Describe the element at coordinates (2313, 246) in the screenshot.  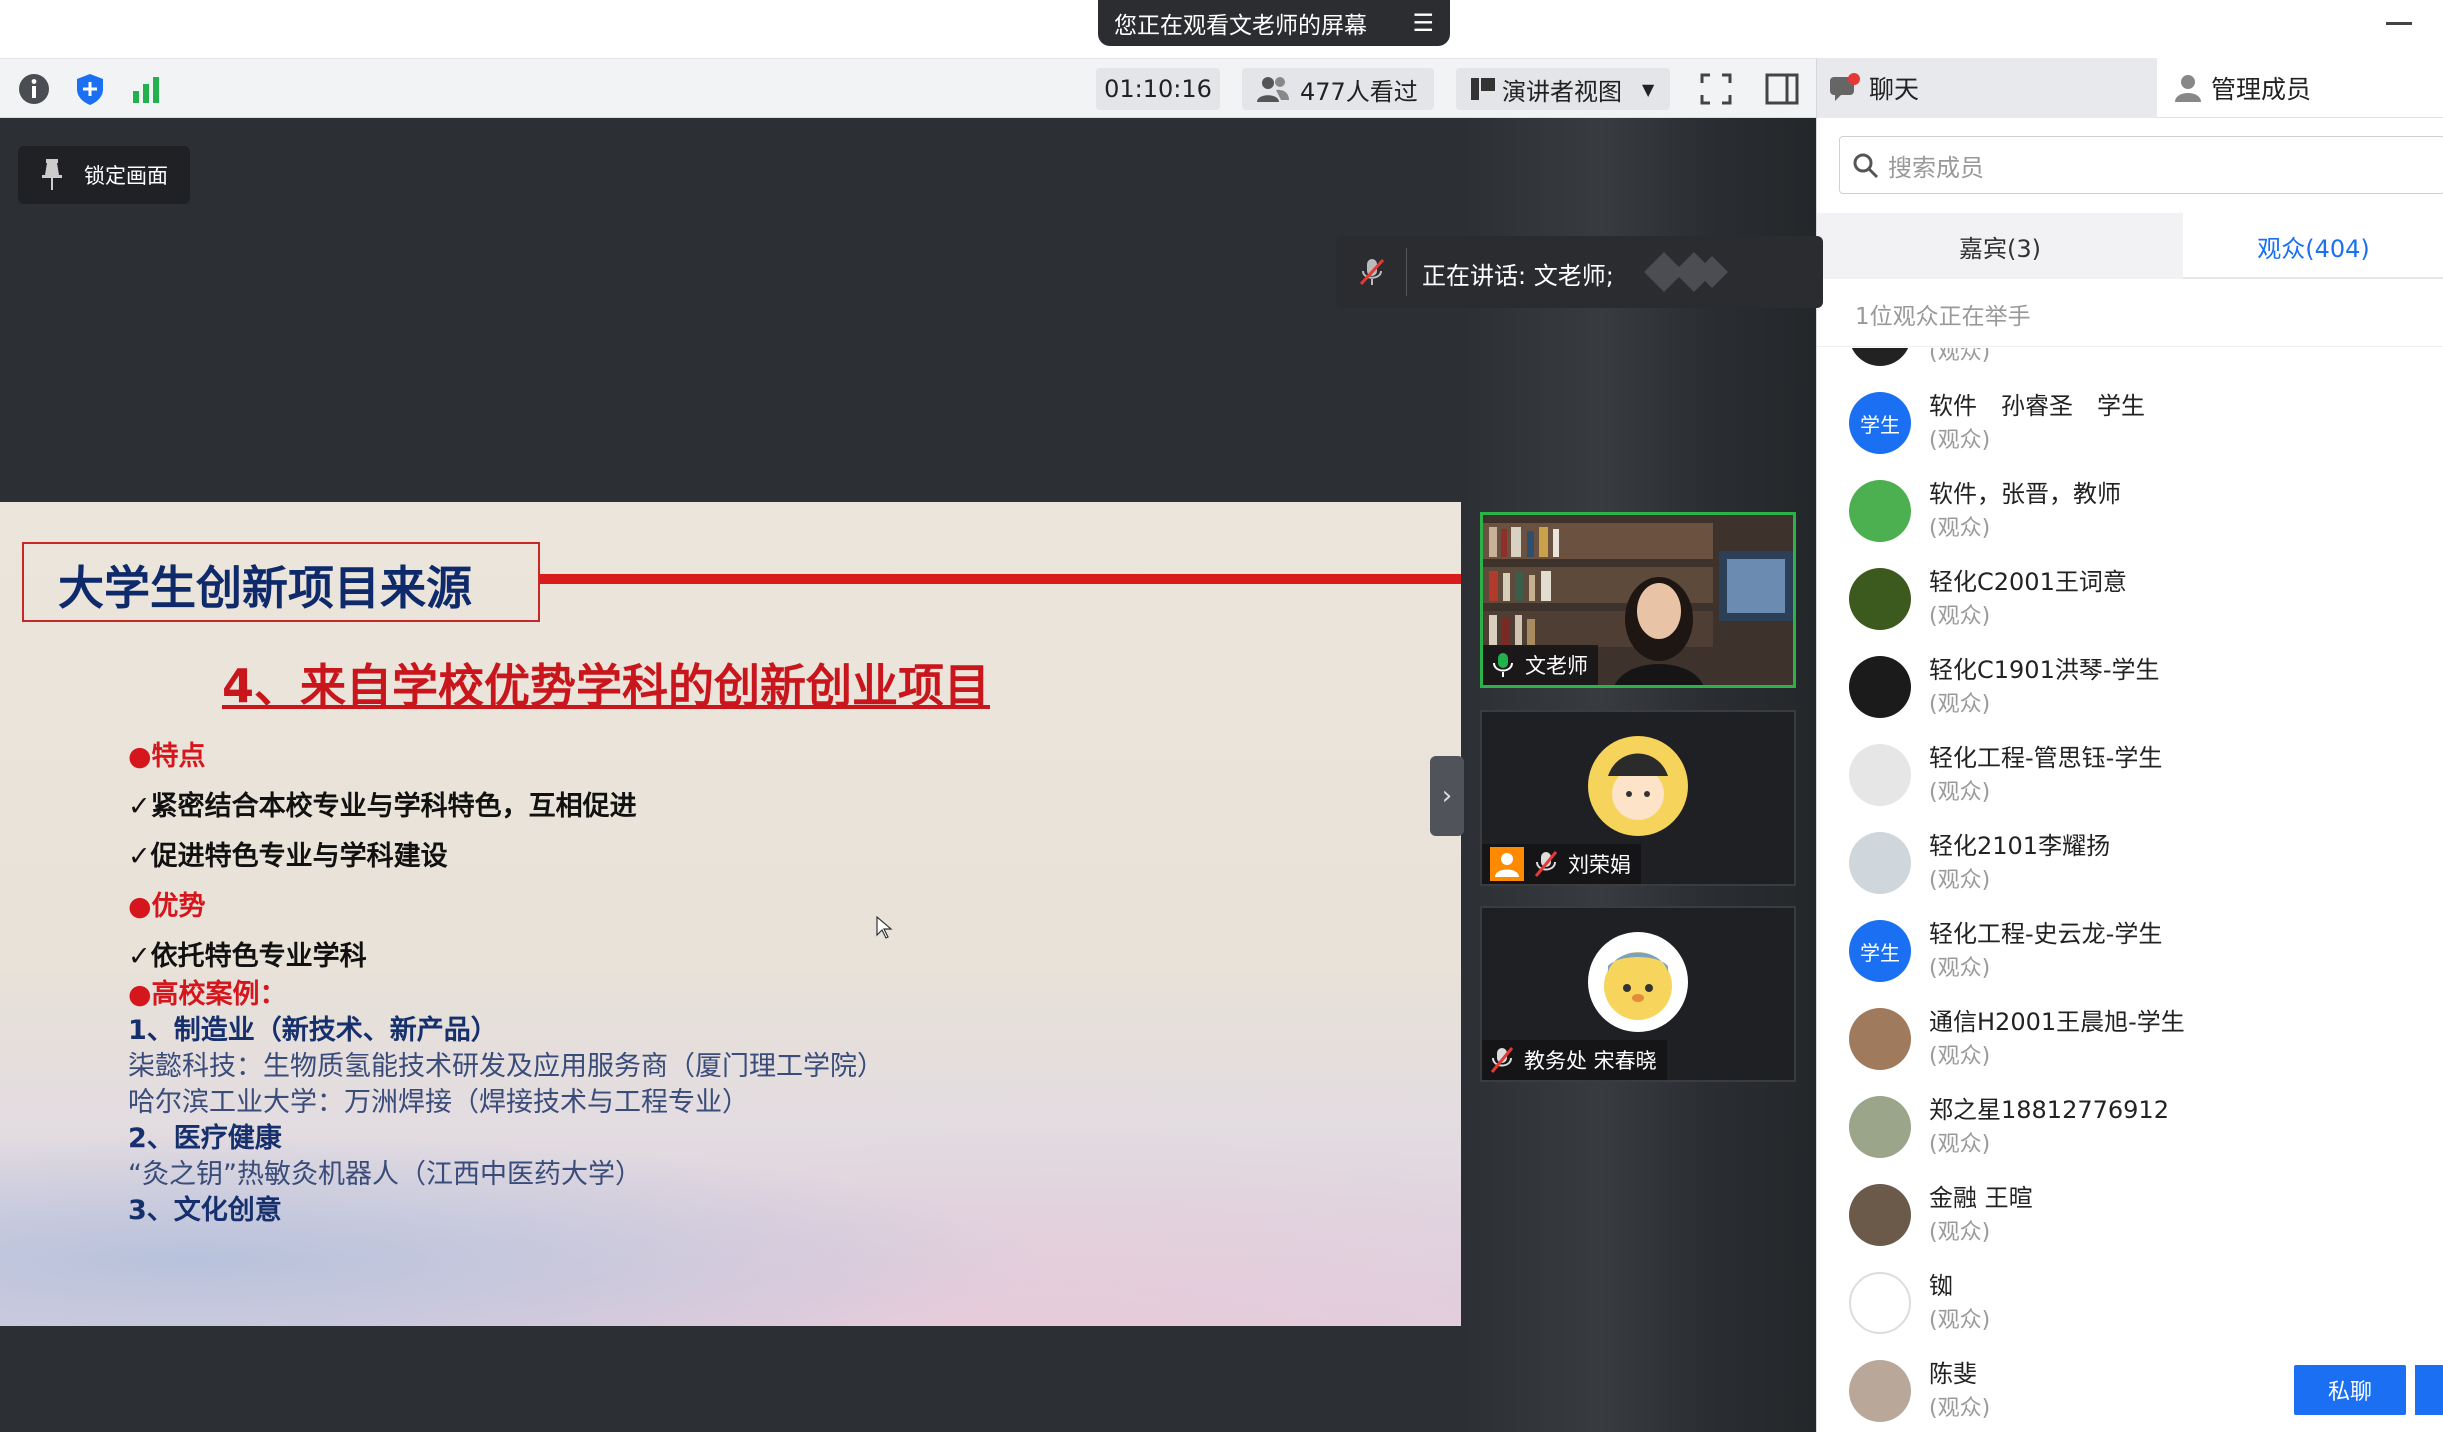
I see `tab-audience: 观众(404)` at that location.